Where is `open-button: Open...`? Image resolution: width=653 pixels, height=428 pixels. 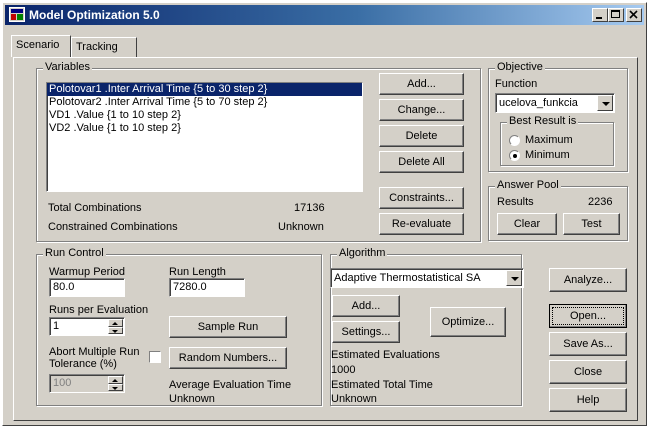 open-button: Open... is located at coordinates (588, 316).